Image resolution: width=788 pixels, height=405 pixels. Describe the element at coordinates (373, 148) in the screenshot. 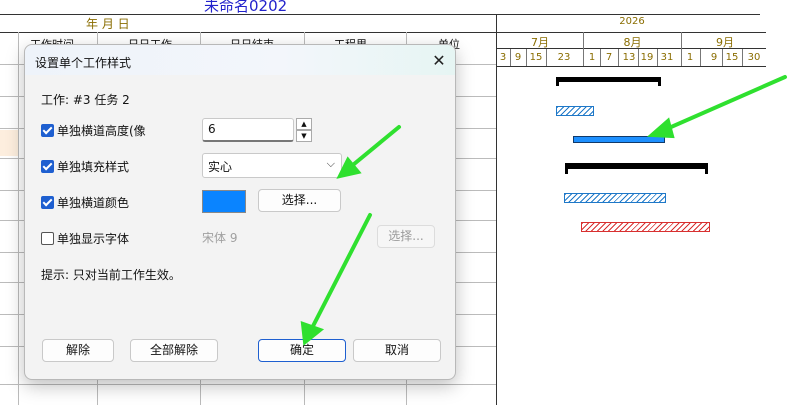

I see `arrow-to-fill-select` at that location.